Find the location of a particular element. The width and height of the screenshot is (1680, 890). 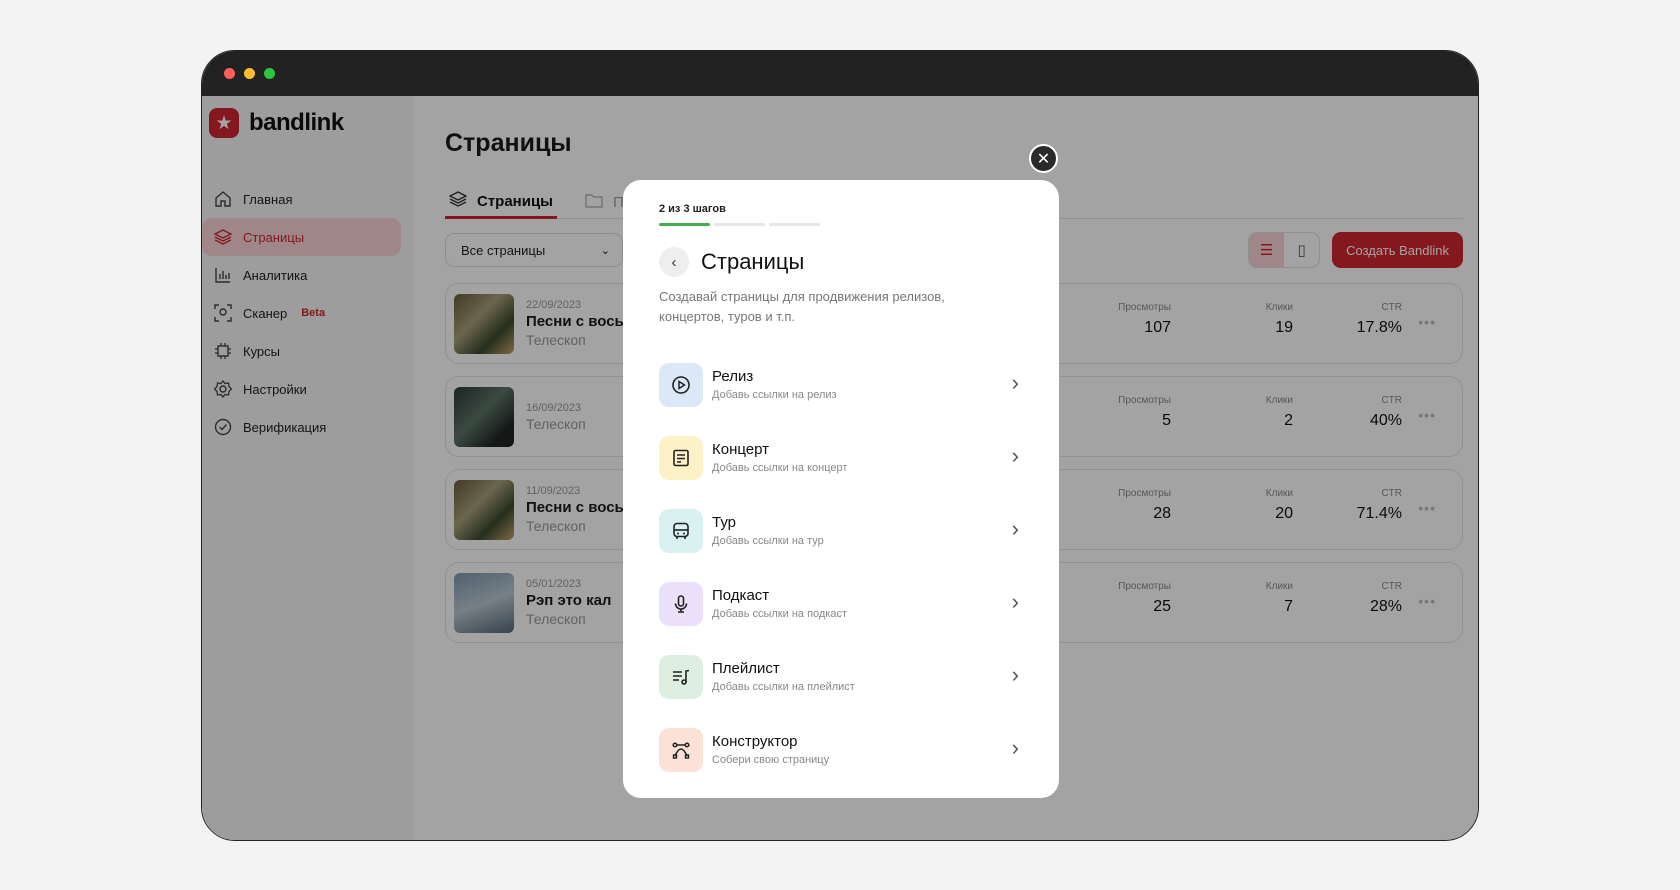

option-text: Конструктор Собери свою страницу is located at coordinates (770, 749).